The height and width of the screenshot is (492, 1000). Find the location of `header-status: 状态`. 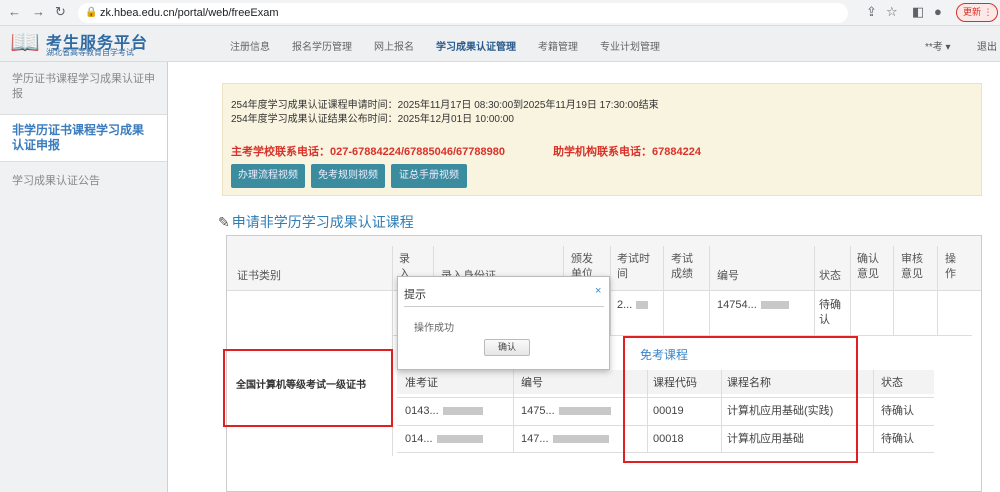

header-status: 状态 is located at coordinates (830, 276).